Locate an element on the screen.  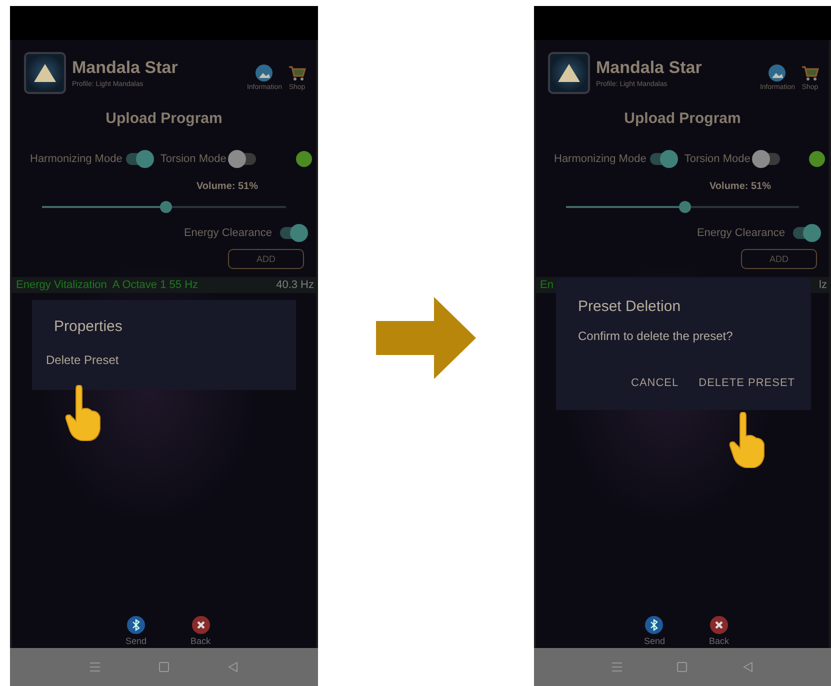
menu-item: Delete Preset is located at coordinates (82, 360).